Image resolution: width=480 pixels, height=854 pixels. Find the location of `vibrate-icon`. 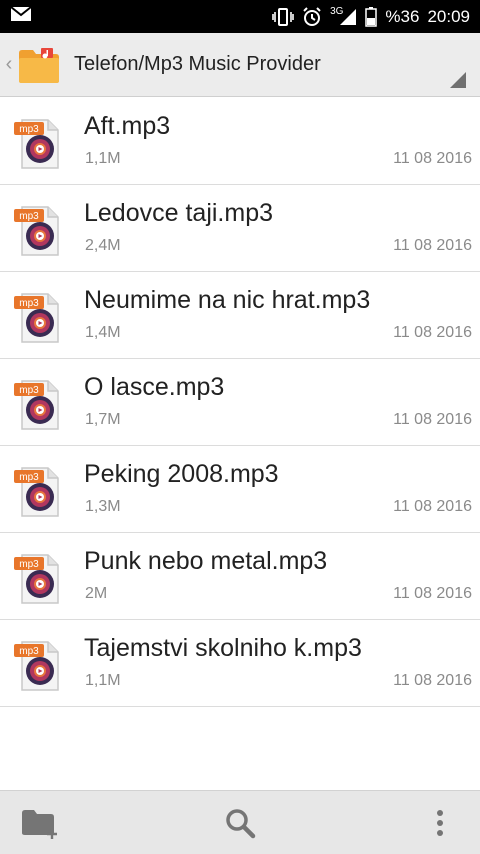

vibrate-icon is located at coordinates (283, 16).